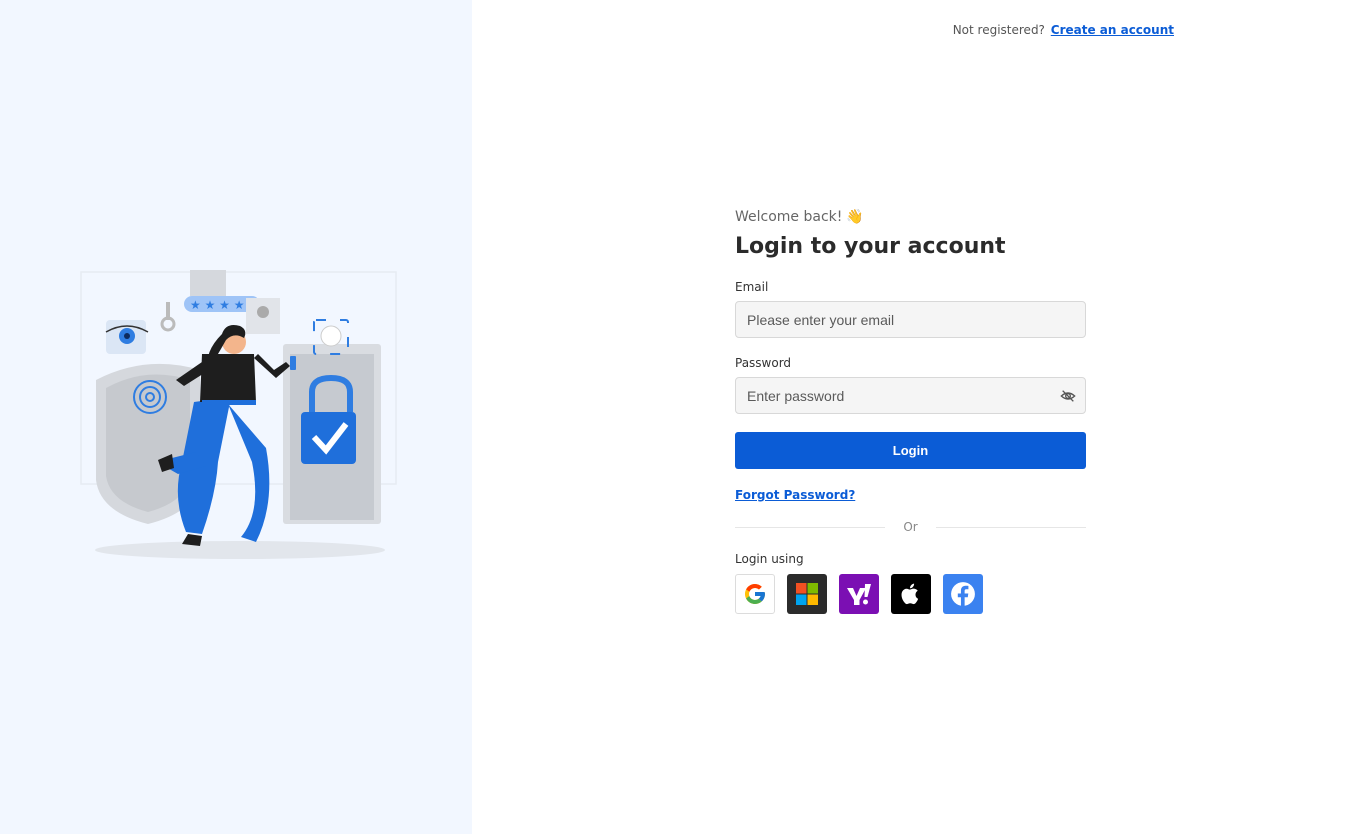  What do you see at coordinates (752, 287) in the screenshot?
I see `email-label: Email` at bounding box center [752, 287].